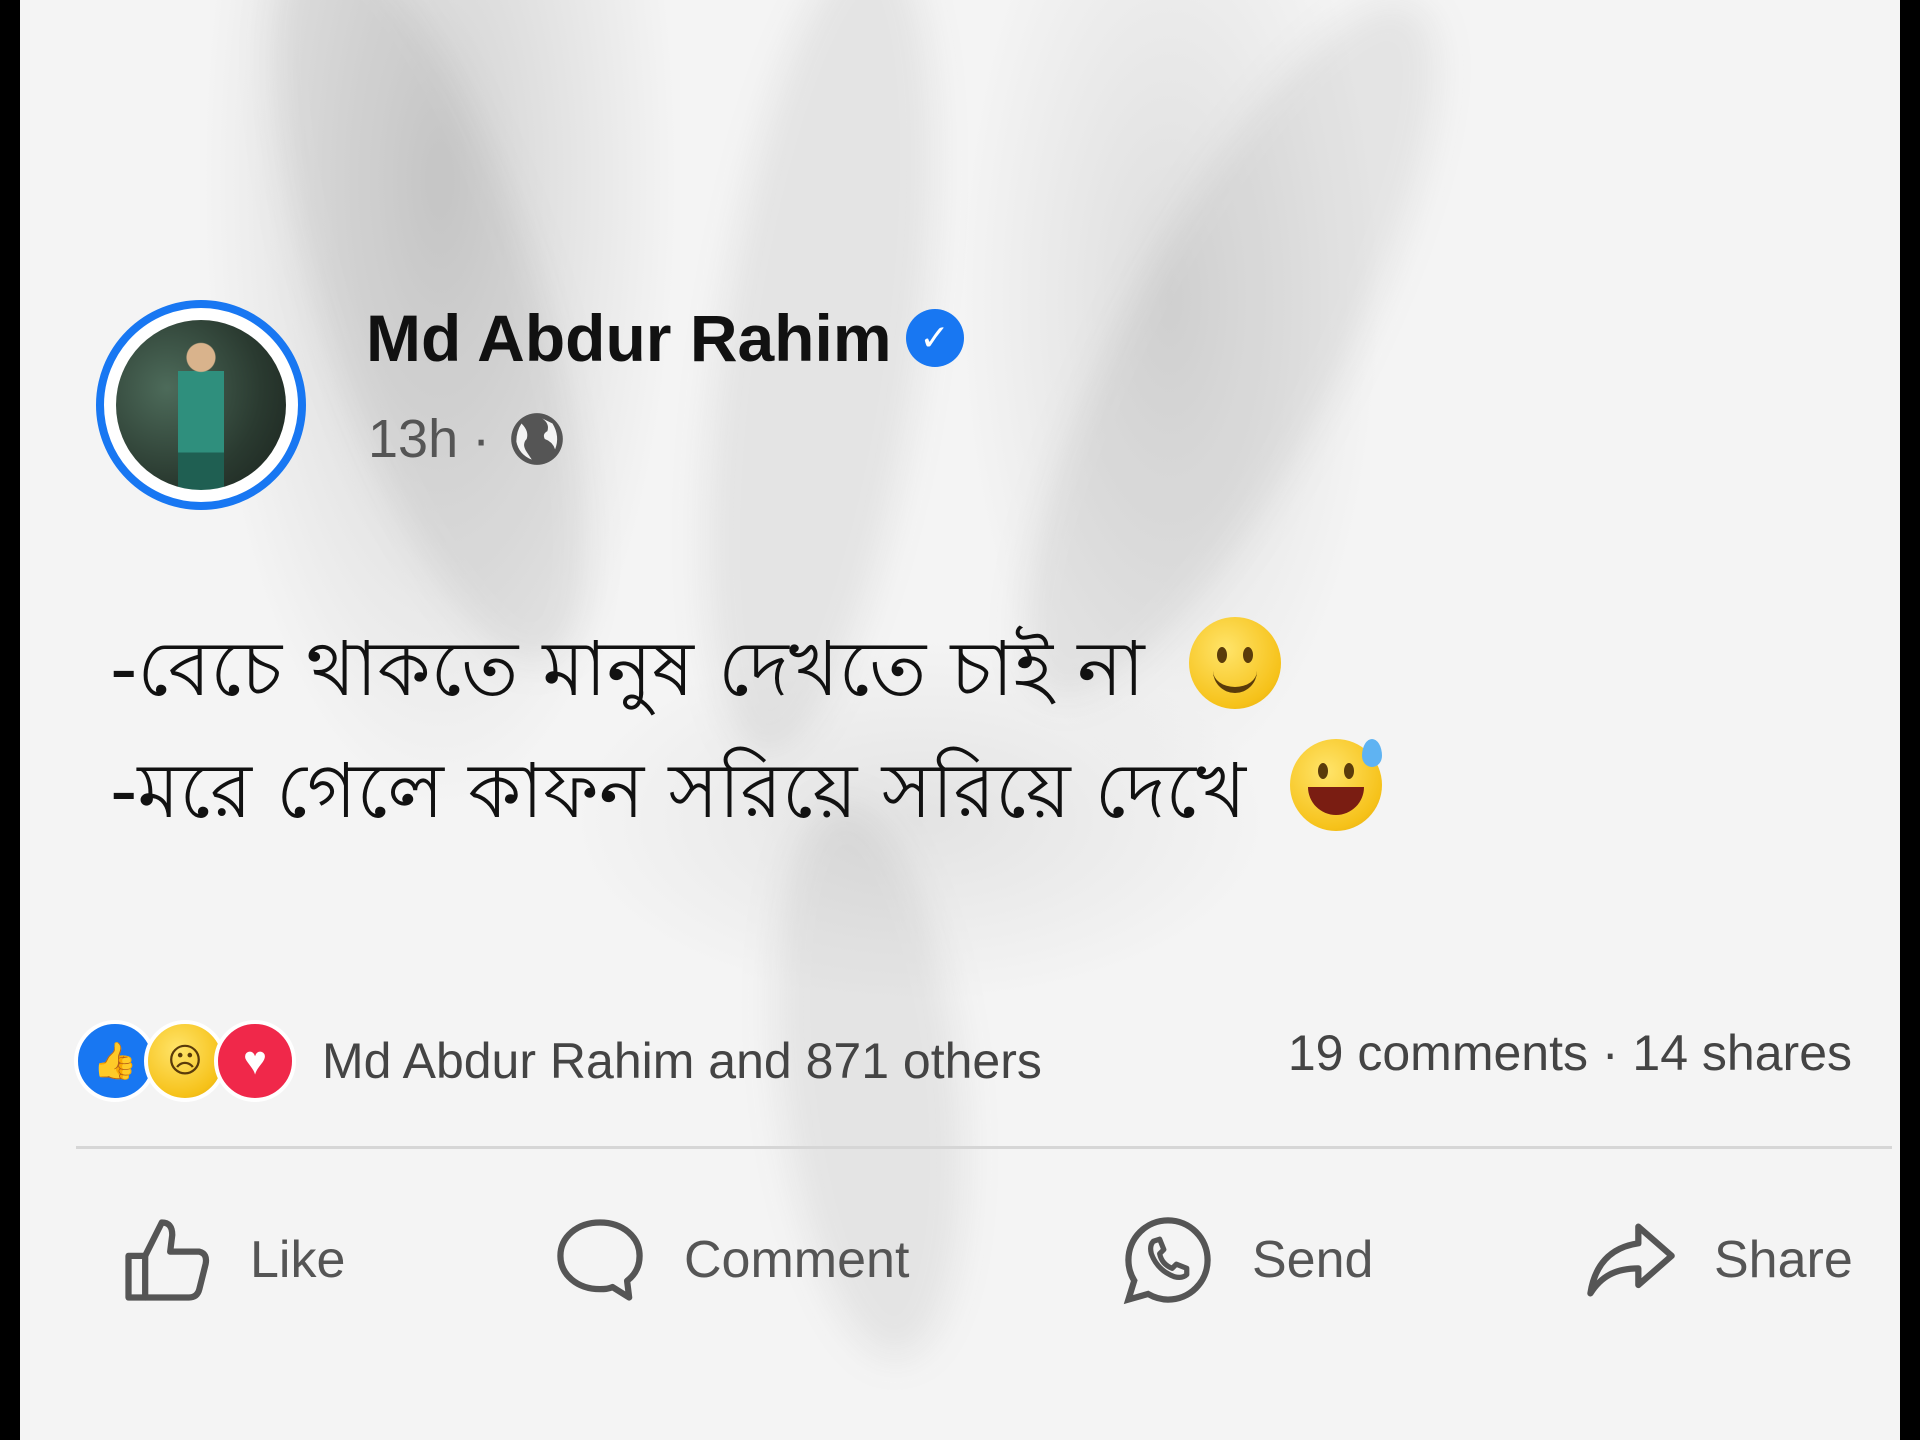  What do you see at coordinates (1336, 785) in the screenshot?
I see `grinning-sweat-emoji-icon` at bounding box center [1336, 785].